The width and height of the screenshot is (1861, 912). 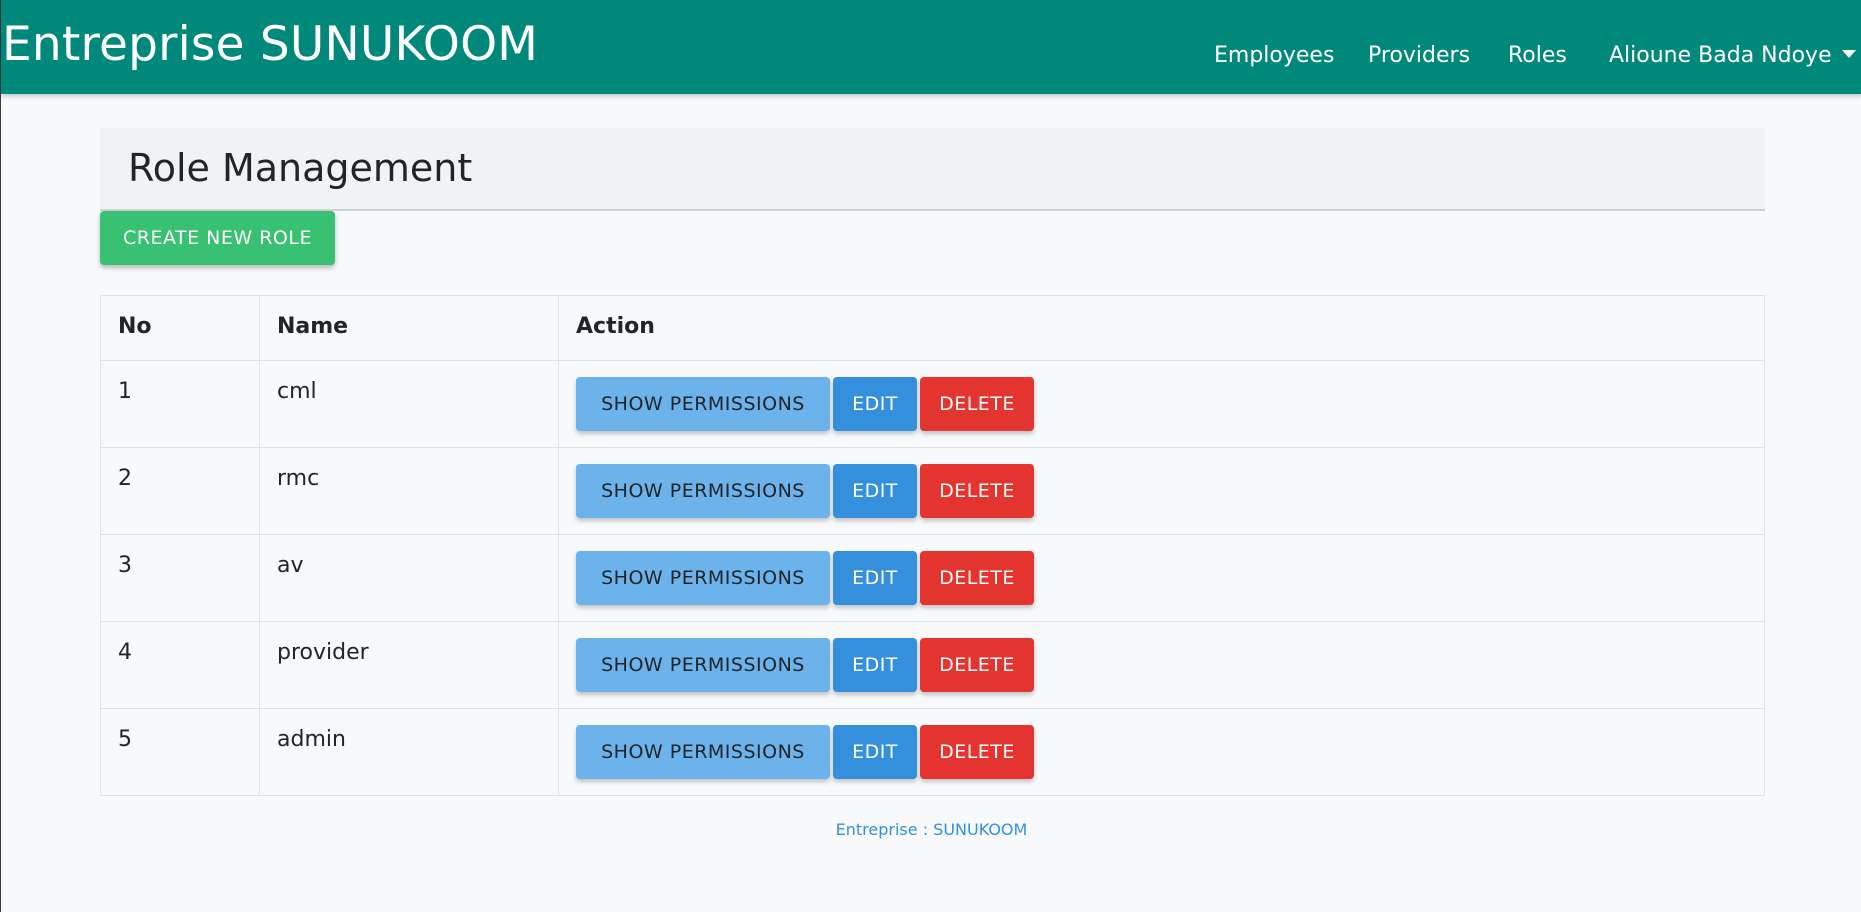 I want to click on chevron-down-icon, so click(x=1848, y=54).